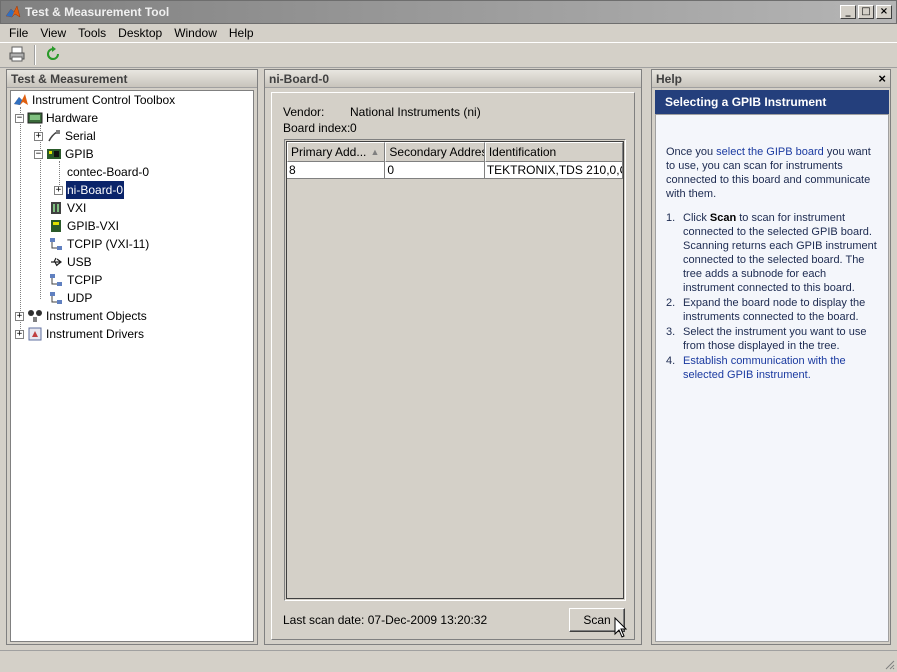 The image size is (897, 672). I want to click on left-panel-header: Test & Measurement, so click(132, 79).